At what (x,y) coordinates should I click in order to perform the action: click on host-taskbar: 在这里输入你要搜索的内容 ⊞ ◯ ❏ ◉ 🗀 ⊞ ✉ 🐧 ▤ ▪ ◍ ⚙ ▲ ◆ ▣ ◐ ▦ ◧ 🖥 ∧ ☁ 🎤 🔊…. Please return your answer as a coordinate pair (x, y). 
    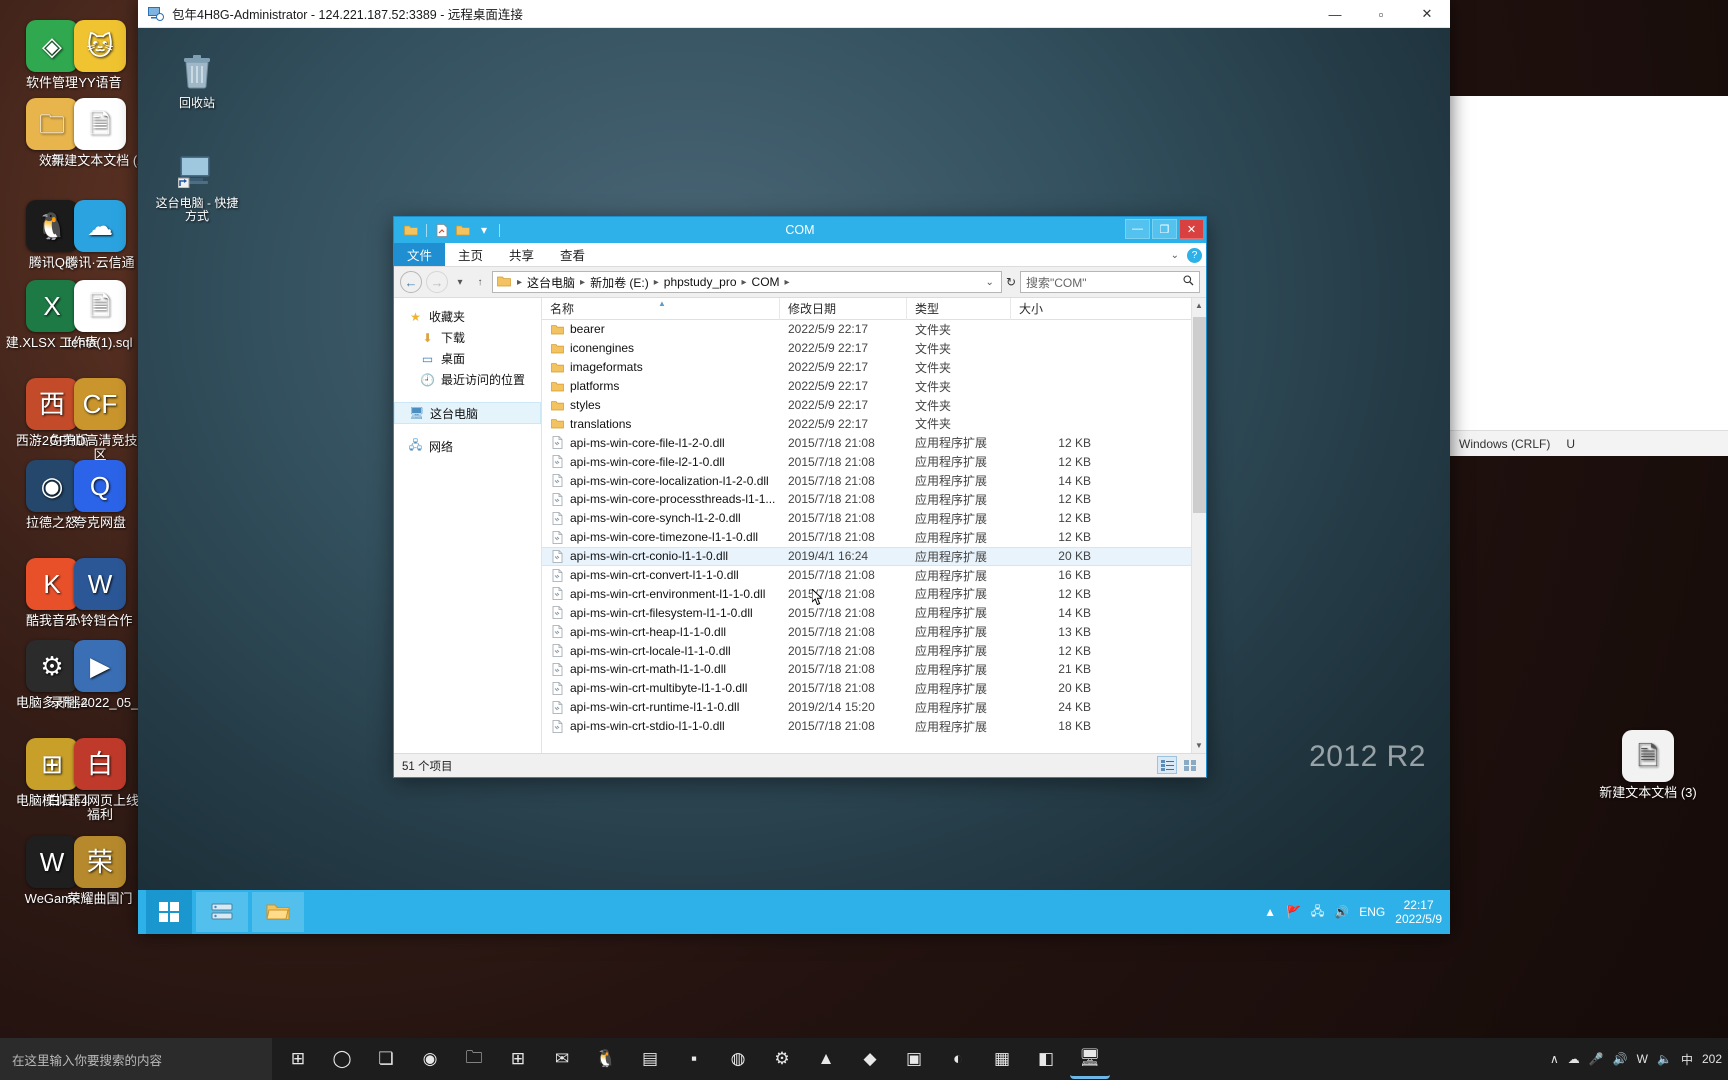
    Looking at the image, I should click on (864, 1059).